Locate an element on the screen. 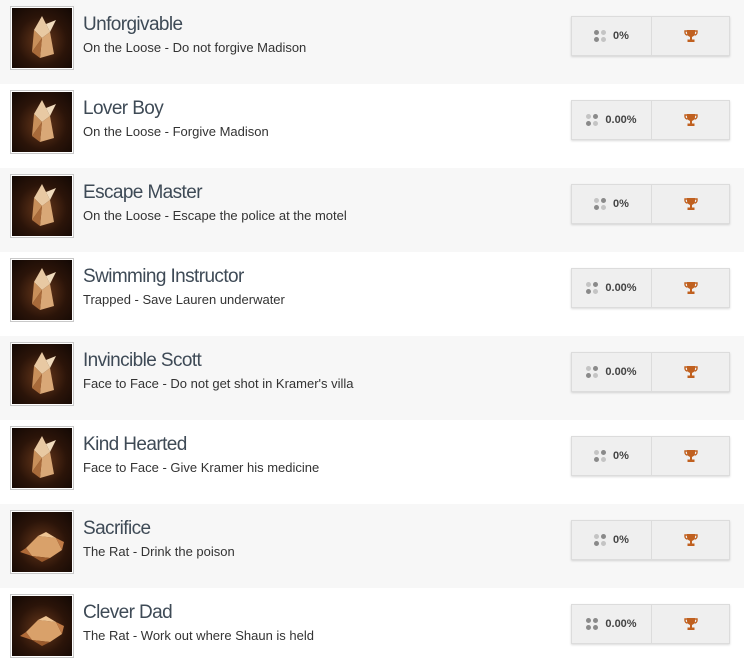  achievement-description: On the Loose - Do not forgive Madison is located at coordinates (195, 47).